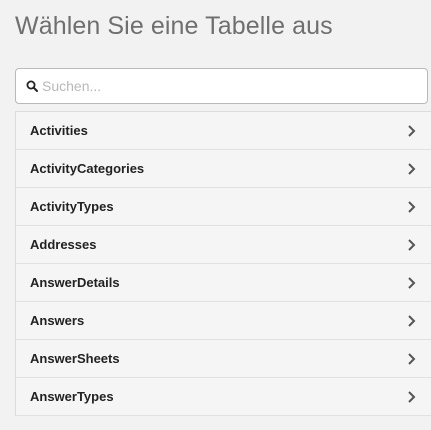 The image size is (431, 430). I want to click on list-item-answers: Answers, so click(223, 321).